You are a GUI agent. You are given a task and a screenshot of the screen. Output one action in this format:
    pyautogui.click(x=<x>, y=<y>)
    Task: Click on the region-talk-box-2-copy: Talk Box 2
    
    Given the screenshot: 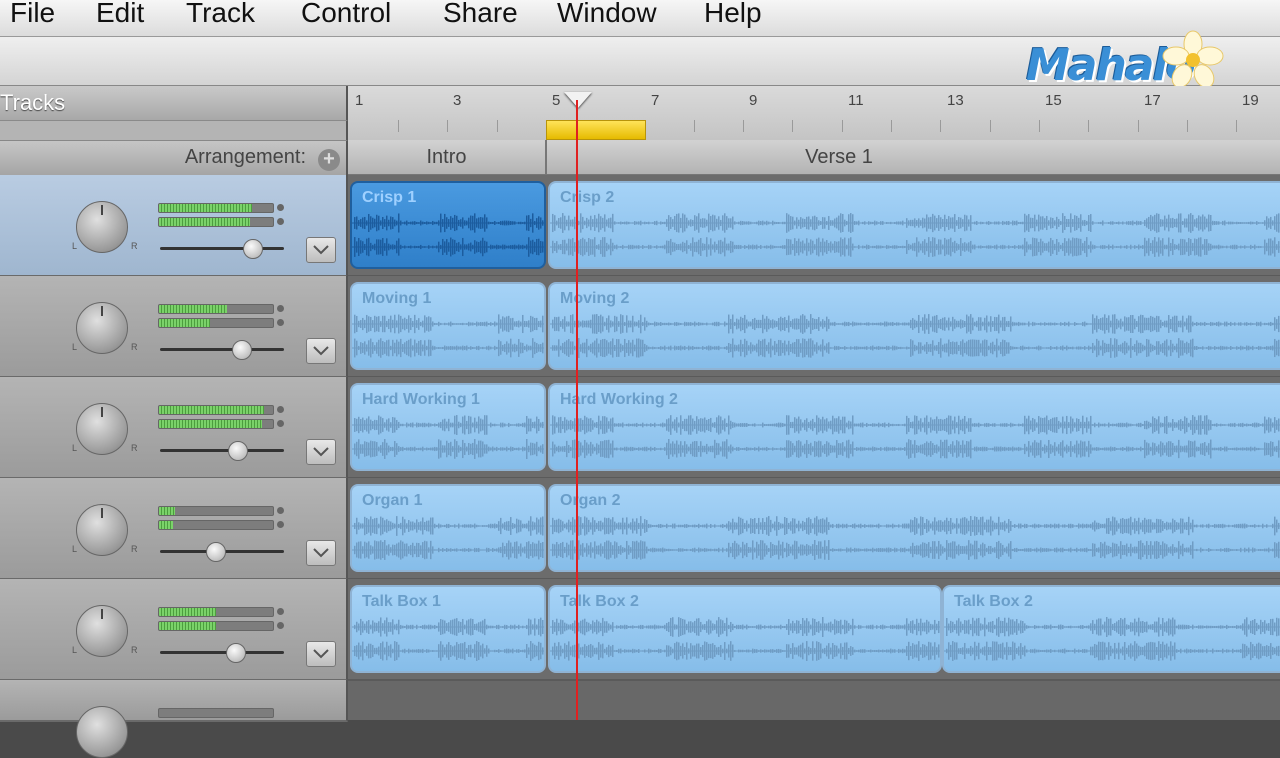 What is the action you would take?
    pyautogui.click(x=1111, y=629)
    